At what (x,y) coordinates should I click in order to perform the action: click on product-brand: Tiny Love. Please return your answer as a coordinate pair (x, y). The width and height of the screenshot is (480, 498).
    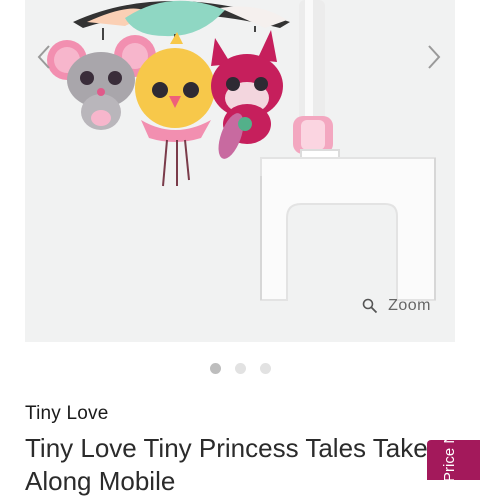
    Looking at the image, I should click on (66, 414).